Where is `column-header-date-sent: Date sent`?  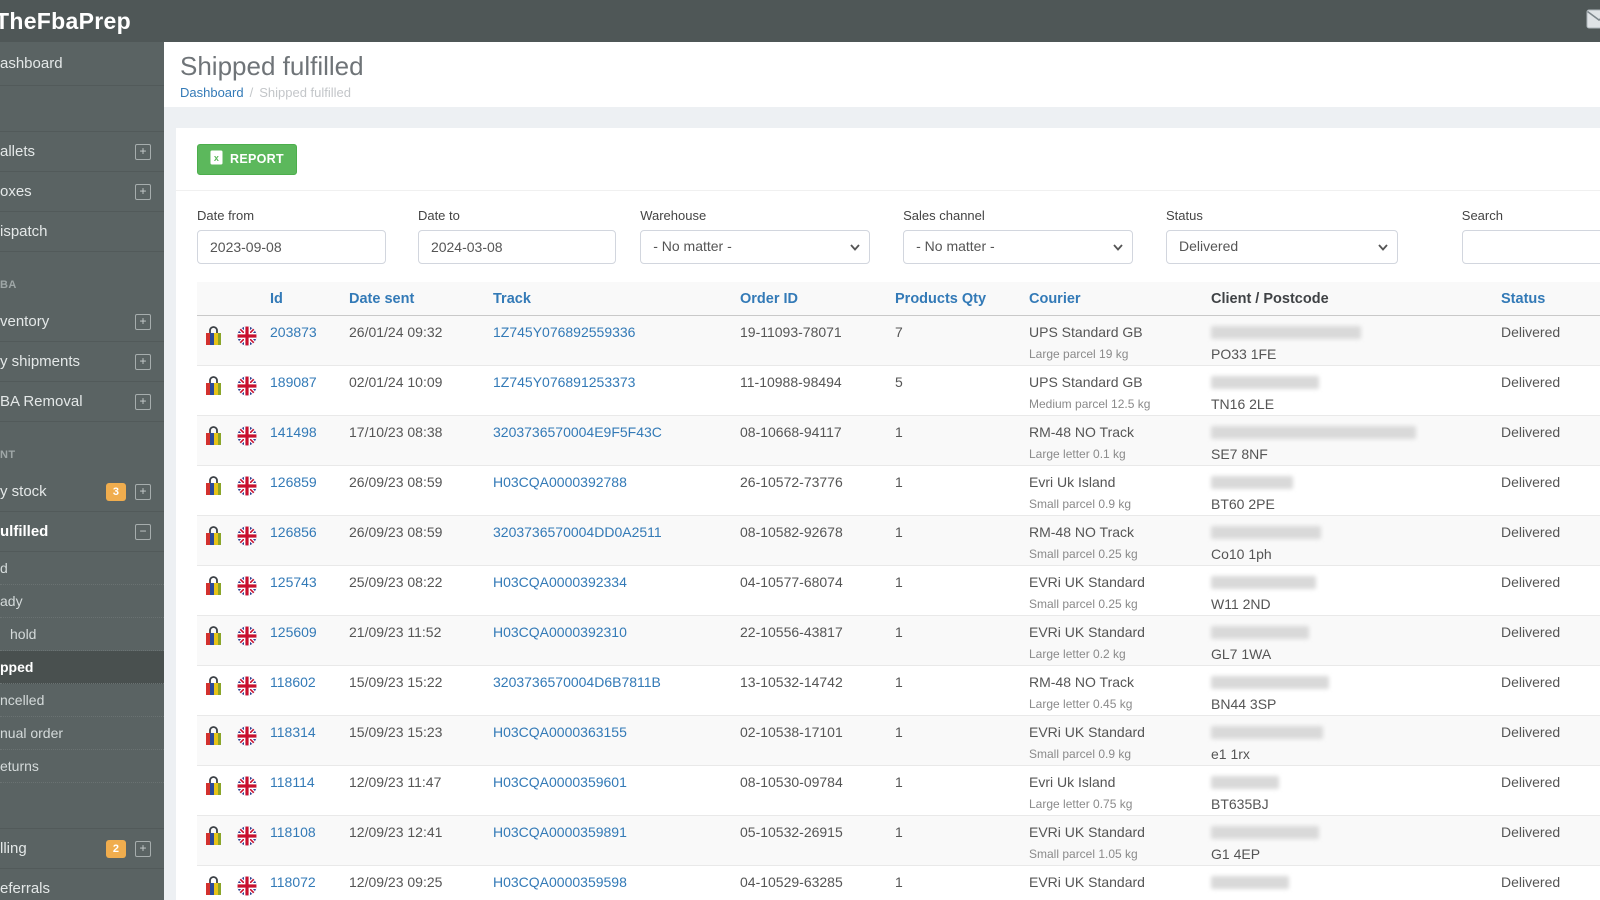 column-header-date-sent: Date sent is located at coordinates (421, 299).